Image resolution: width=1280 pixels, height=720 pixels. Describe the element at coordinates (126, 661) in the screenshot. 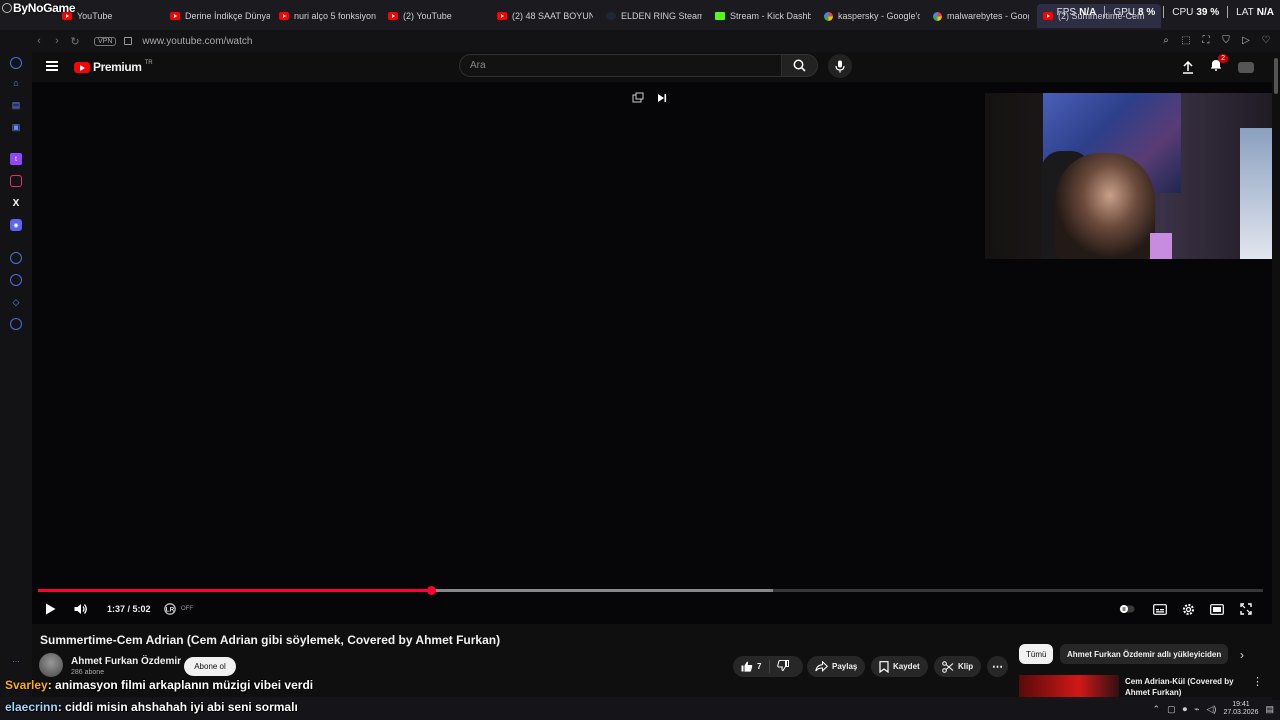

I see `channel-name: Ahmet Furkan Özdemir` at that location.